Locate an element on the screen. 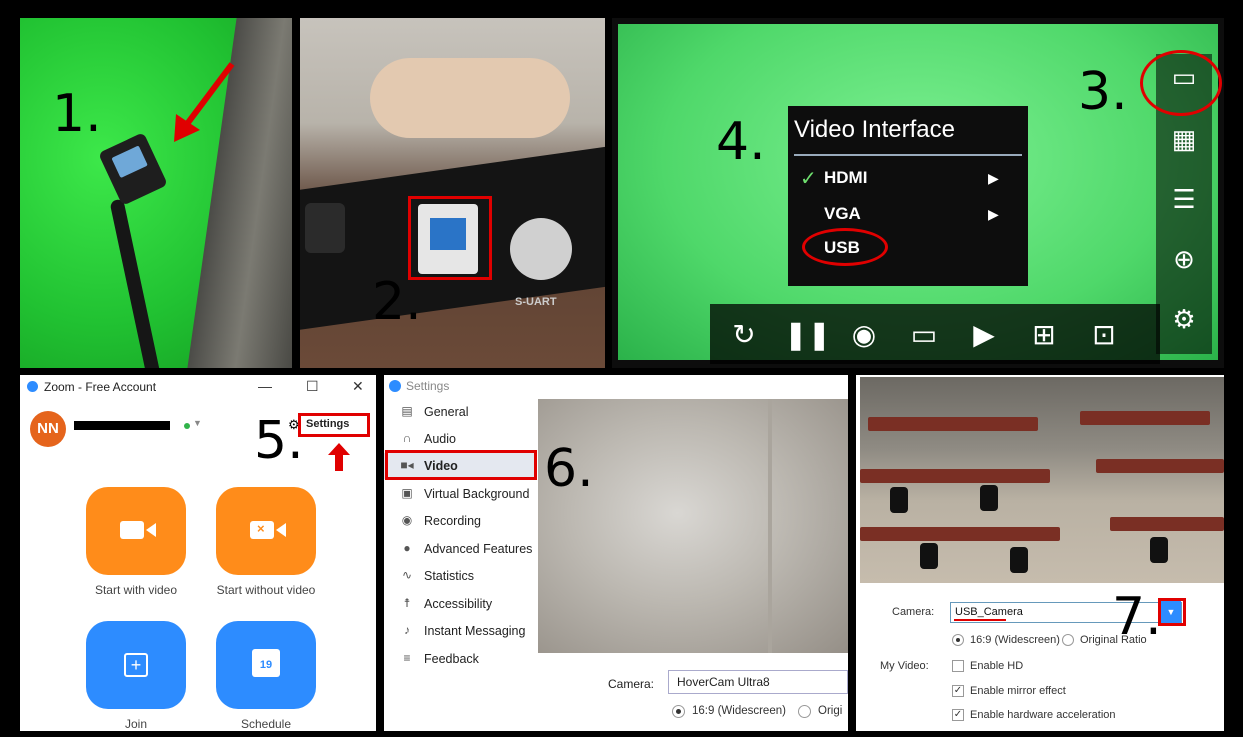 The image size is (1243, 737). monitor-icon-highlight is located at coordinates (1181, 83).